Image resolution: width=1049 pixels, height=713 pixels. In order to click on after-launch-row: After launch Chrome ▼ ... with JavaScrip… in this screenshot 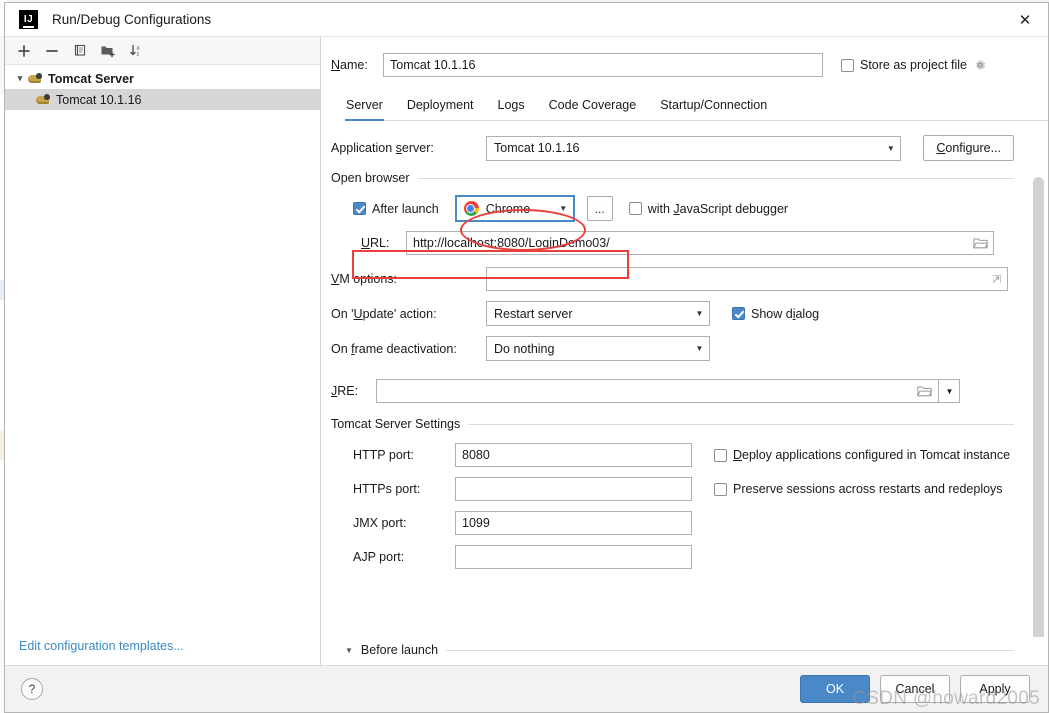, I will do `click(683, 208)`.